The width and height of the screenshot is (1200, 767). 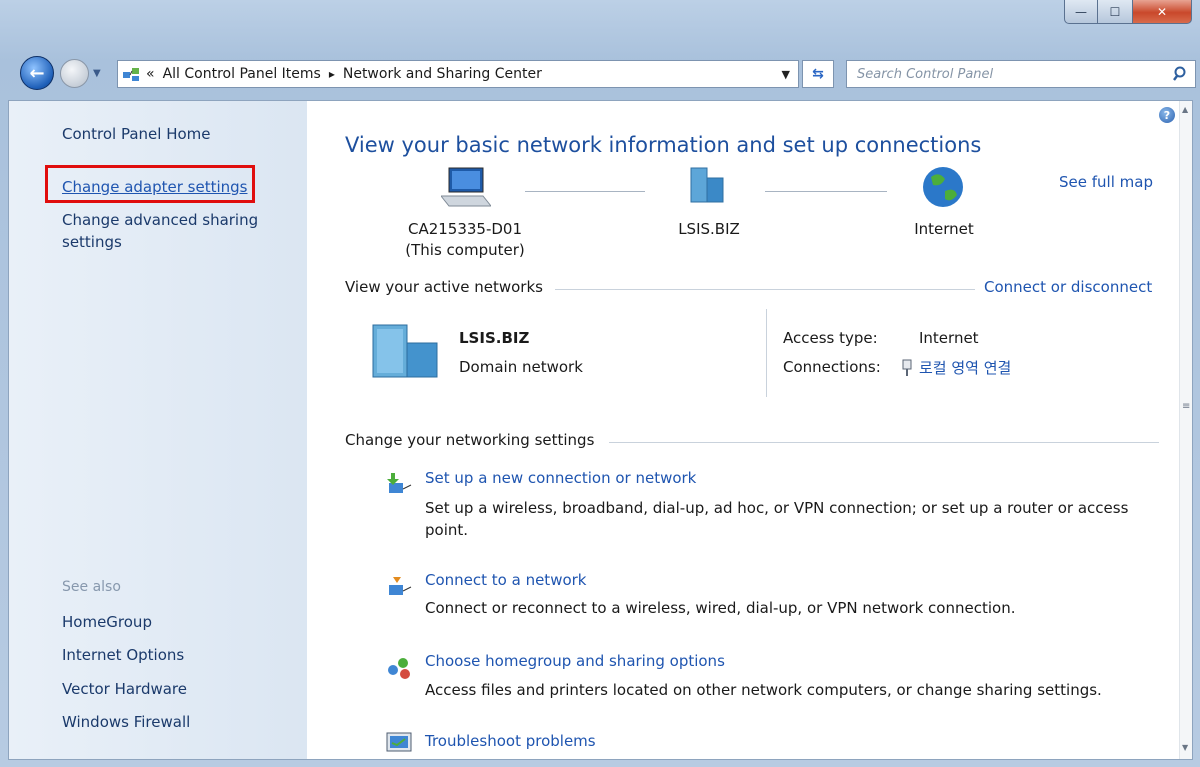 What do you see at coordinates (707, 185) in the screenshot?
I see `domain-server-icon` at bounding box center [707, 185].